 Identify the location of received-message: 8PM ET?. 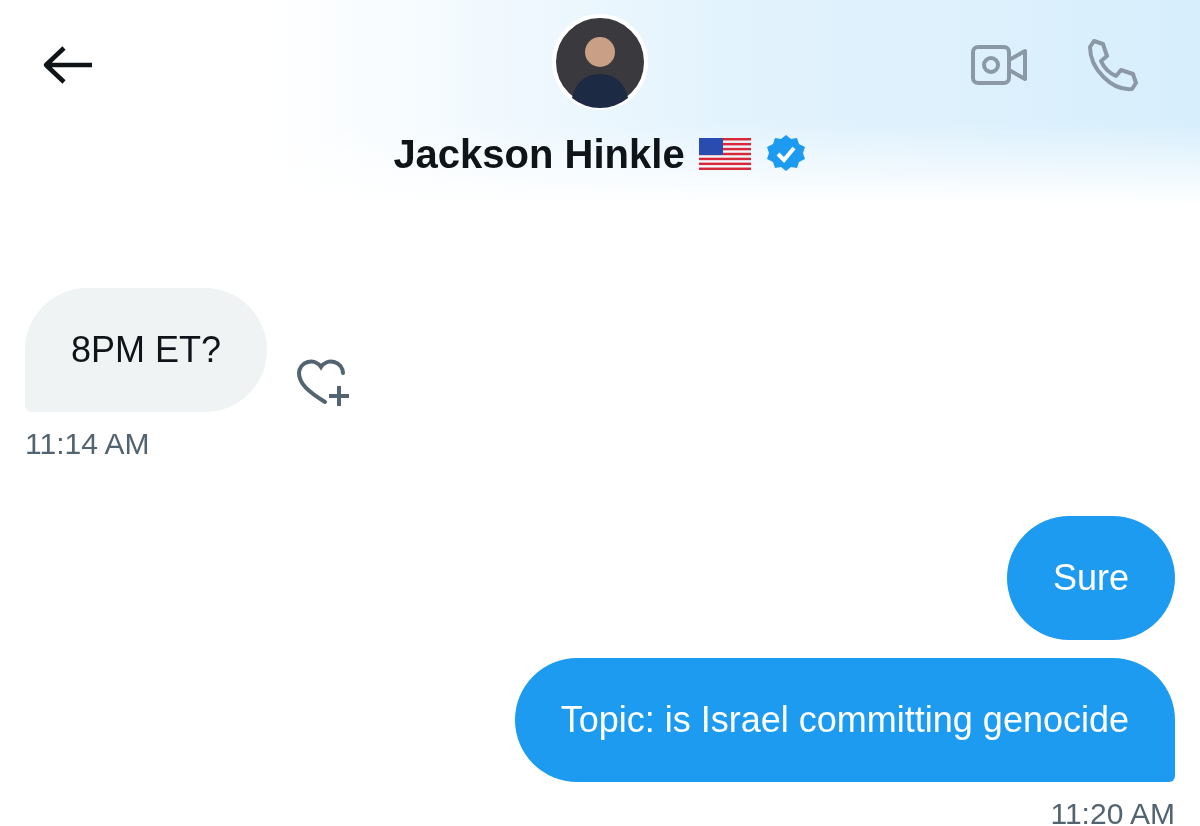
(146, 350).